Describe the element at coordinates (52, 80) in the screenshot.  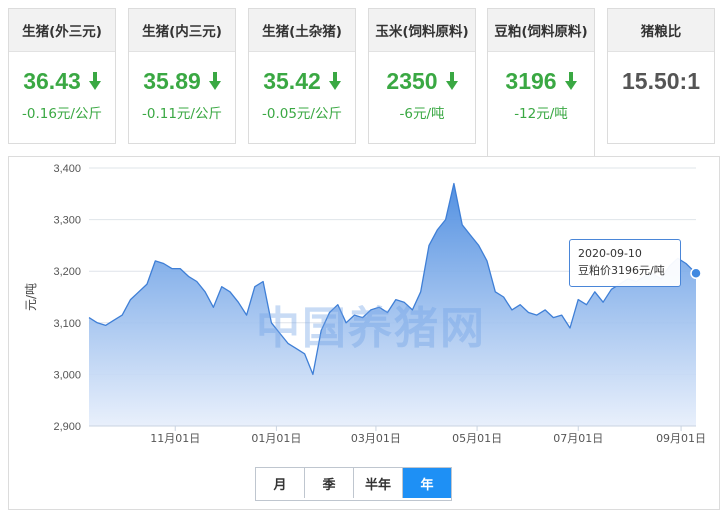
I see `card-value: 36.43` at that location.